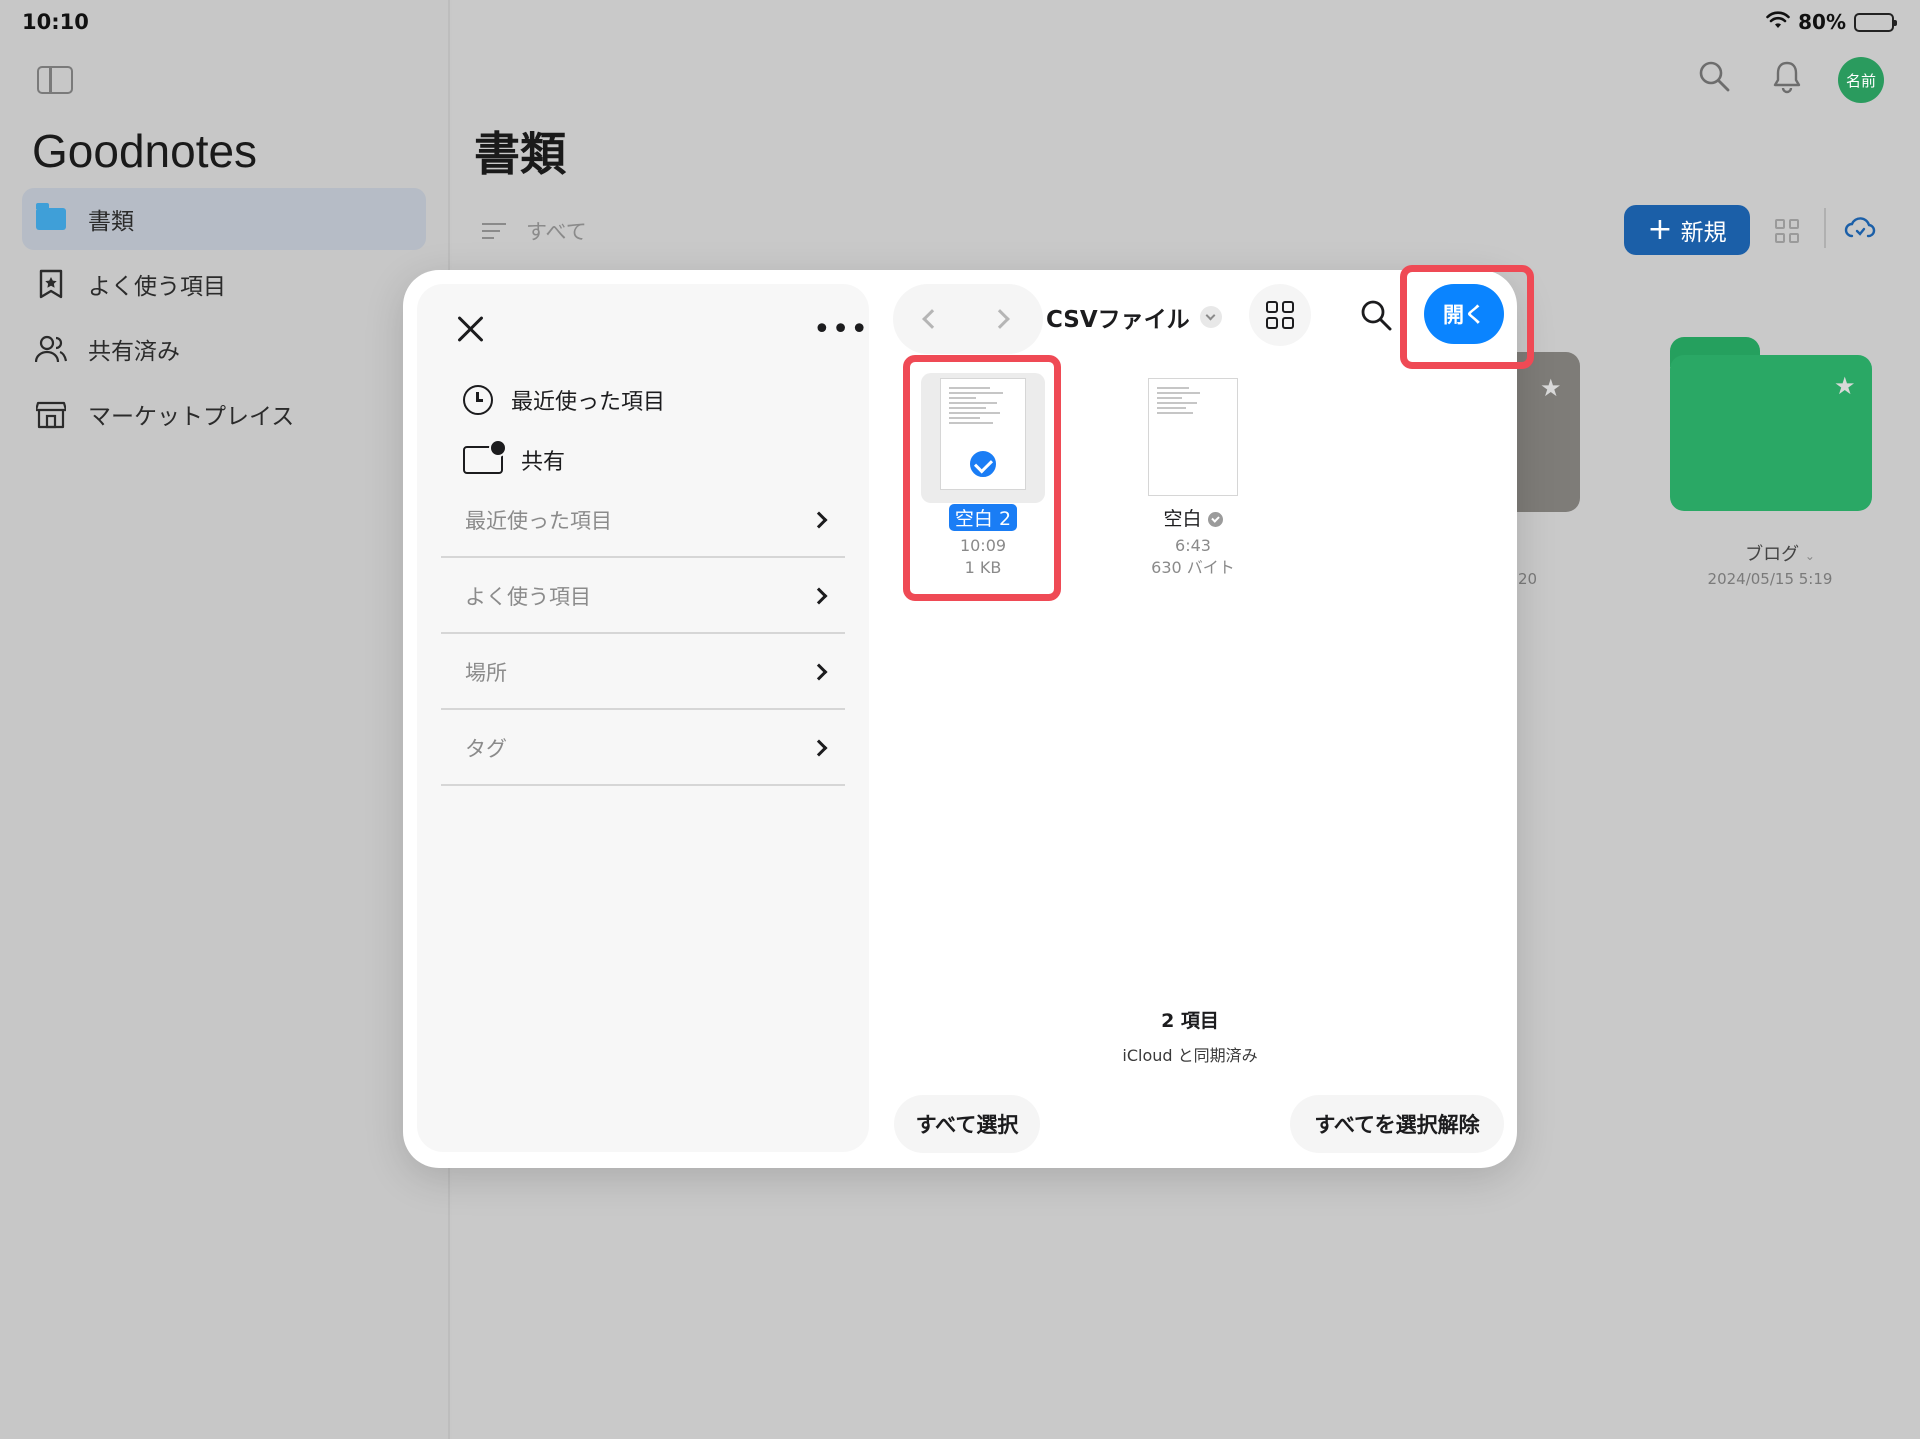  What do you see at coordinates (486, 673) in the screenshot?
I see `section-label: 場所` at bounding box center [486, 673].